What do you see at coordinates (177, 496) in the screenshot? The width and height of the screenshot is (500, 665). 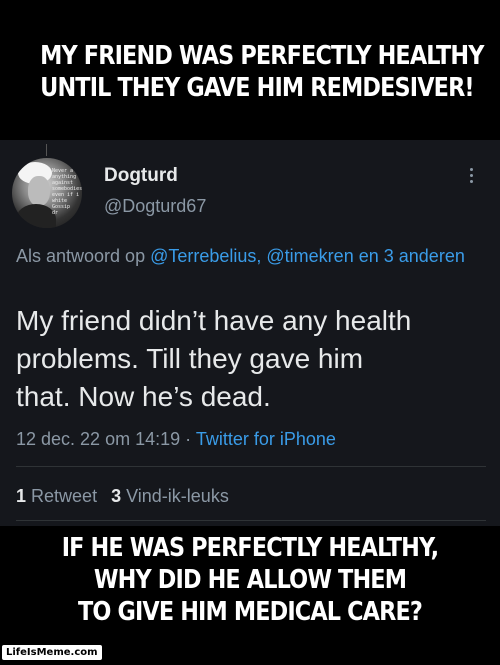 I see `like-label: Vind-ik-leuks` at bounding box center [177, 496].